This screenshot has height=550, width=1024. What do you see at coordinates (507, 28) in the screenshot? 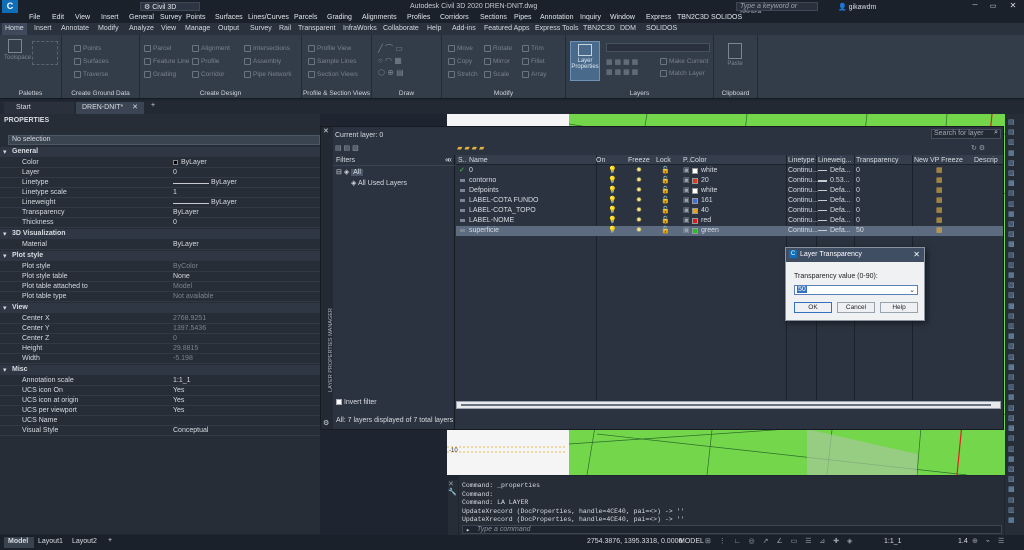
I see `ribbon-tab-featured-apps: Featured Apps` at bounding box center [507, 28].